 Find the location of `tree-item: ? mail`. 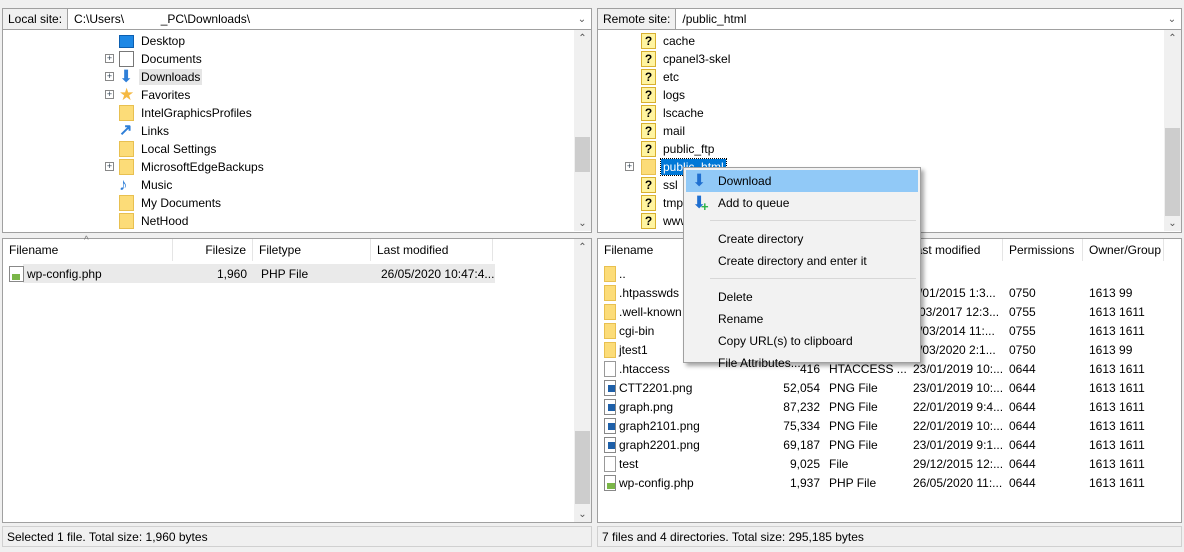

tree-item: ? mail is located at coordinates (664, 131).